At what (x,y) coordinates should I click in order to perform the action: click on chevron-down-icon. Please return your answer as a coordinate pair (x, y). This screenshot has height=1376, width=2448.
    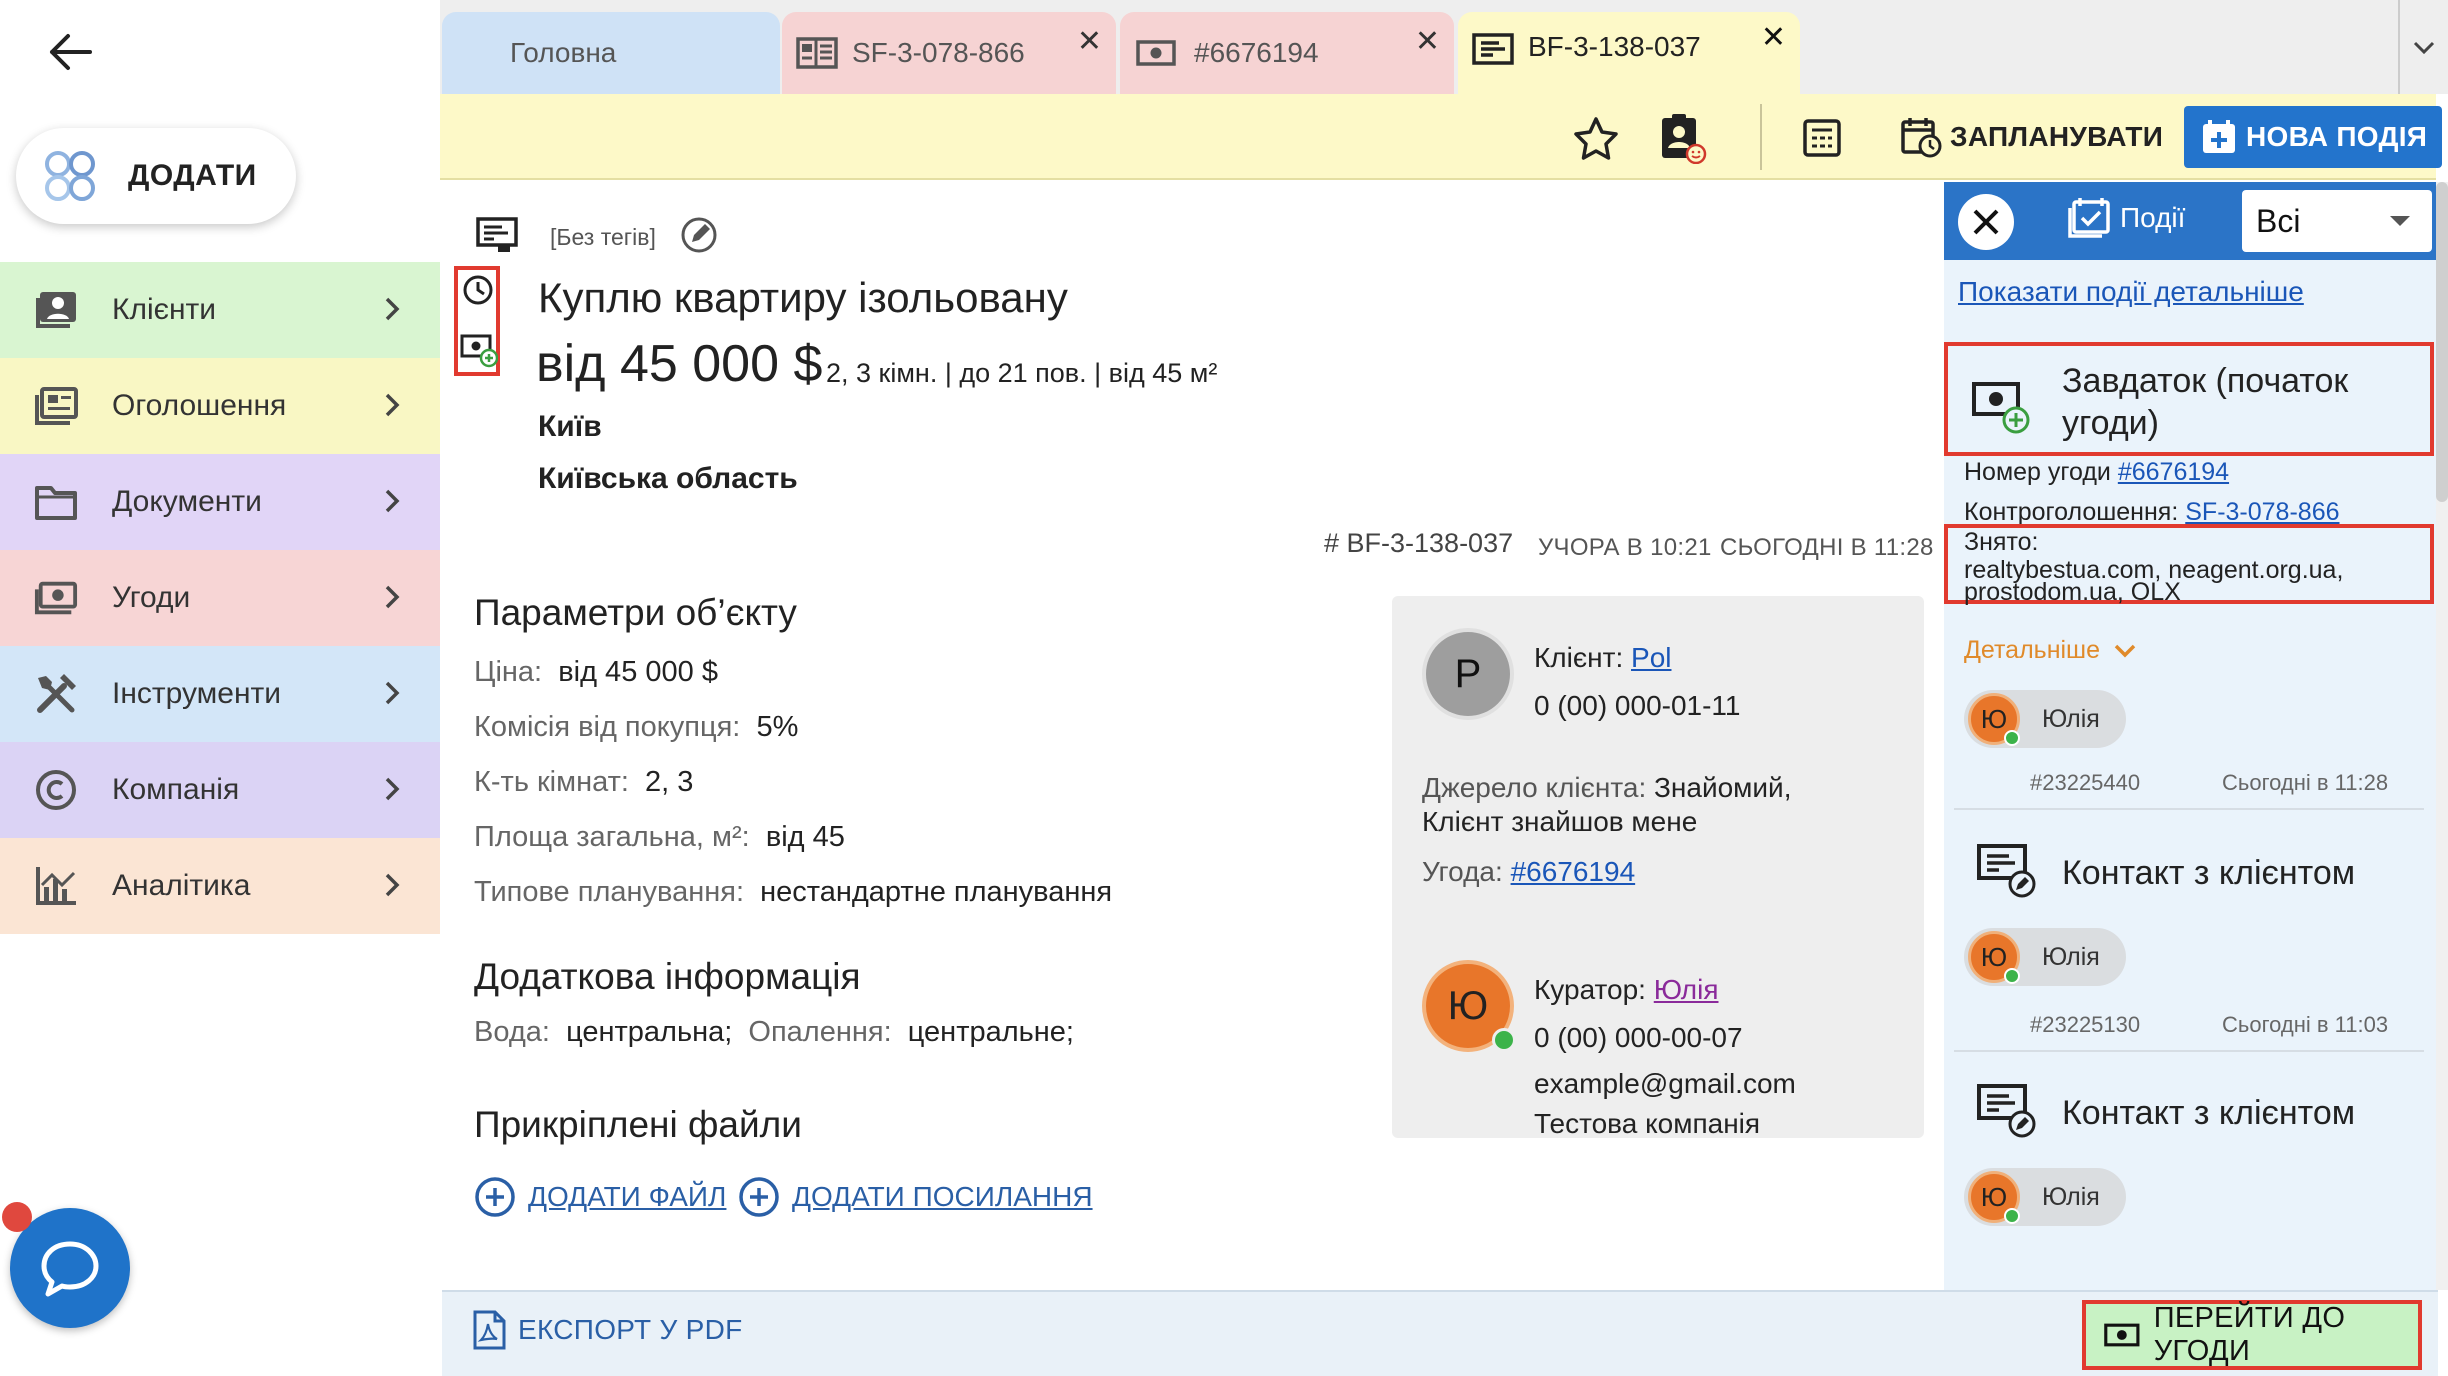
    Looking at the image, I should click on (2424, 47).